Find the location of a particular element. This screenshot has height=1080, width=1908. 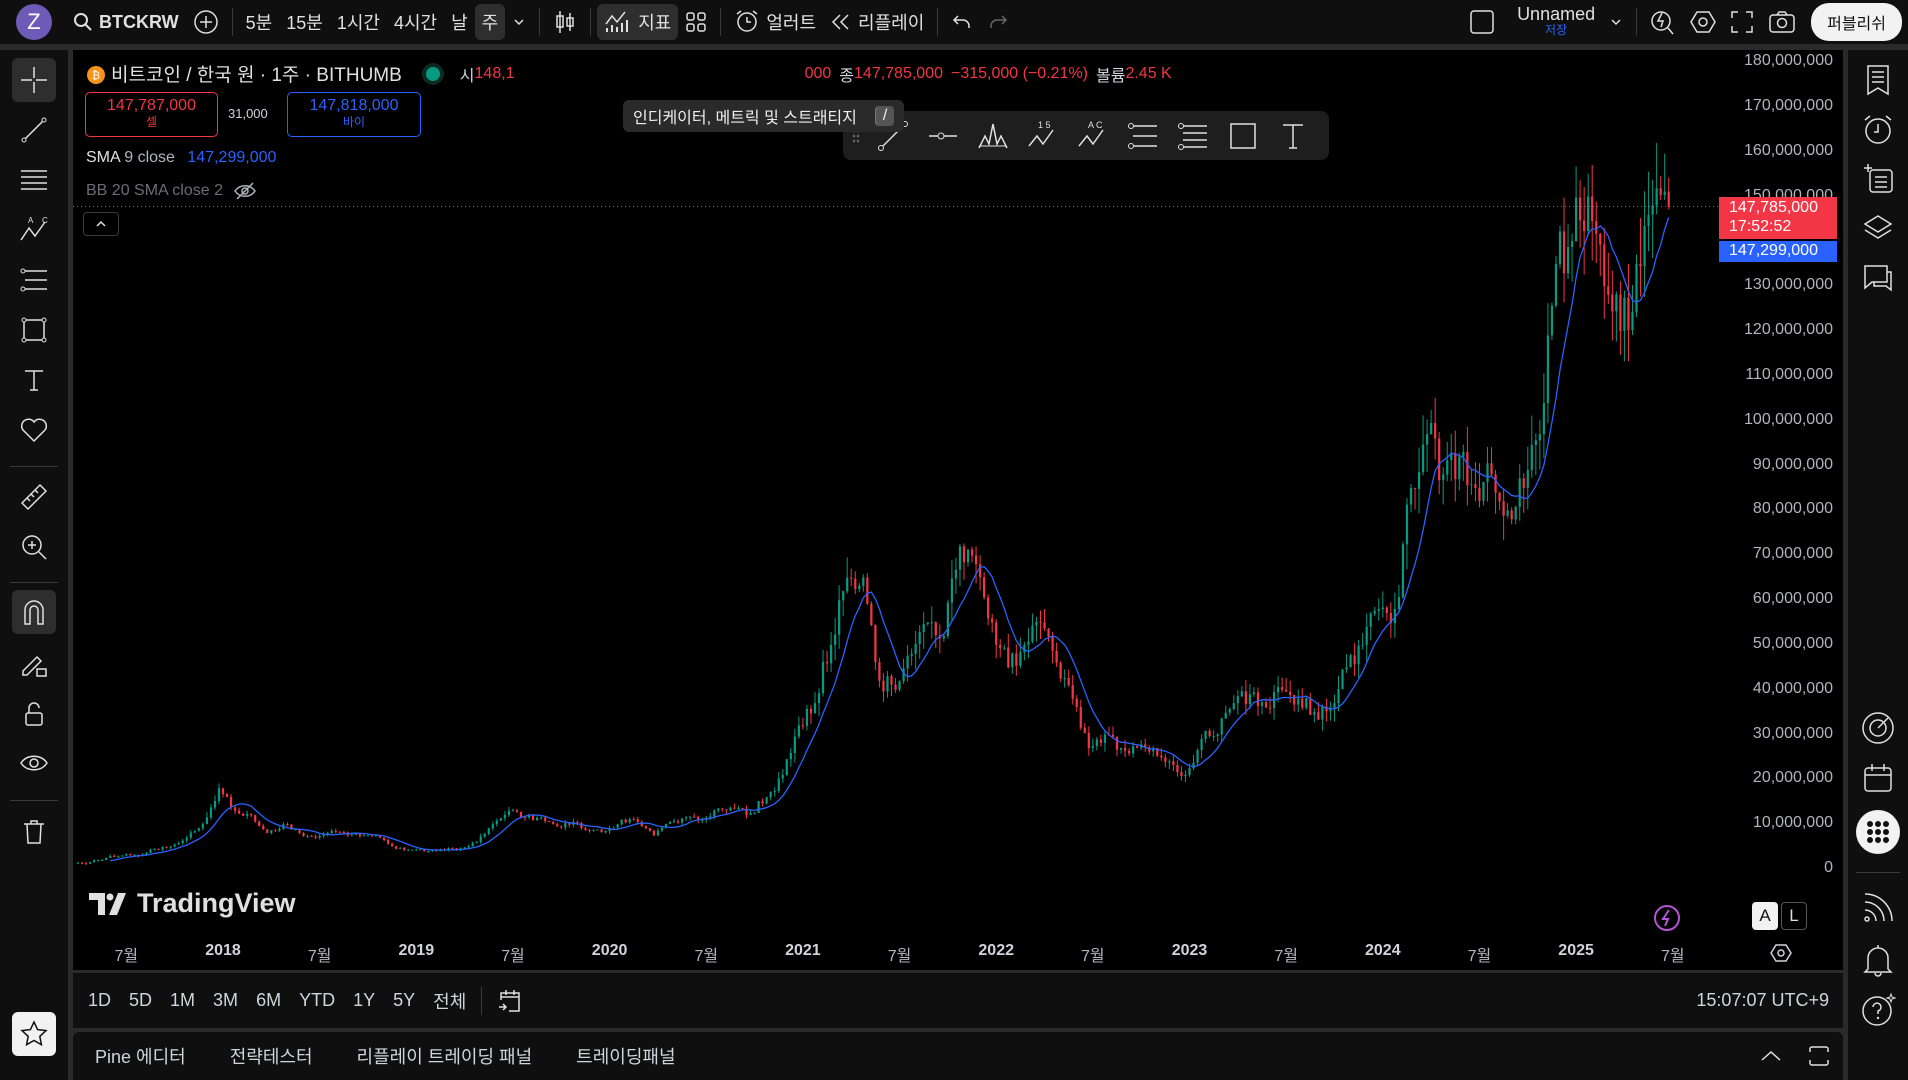

range-6m: 6M is located at coordinates (268, 1000).